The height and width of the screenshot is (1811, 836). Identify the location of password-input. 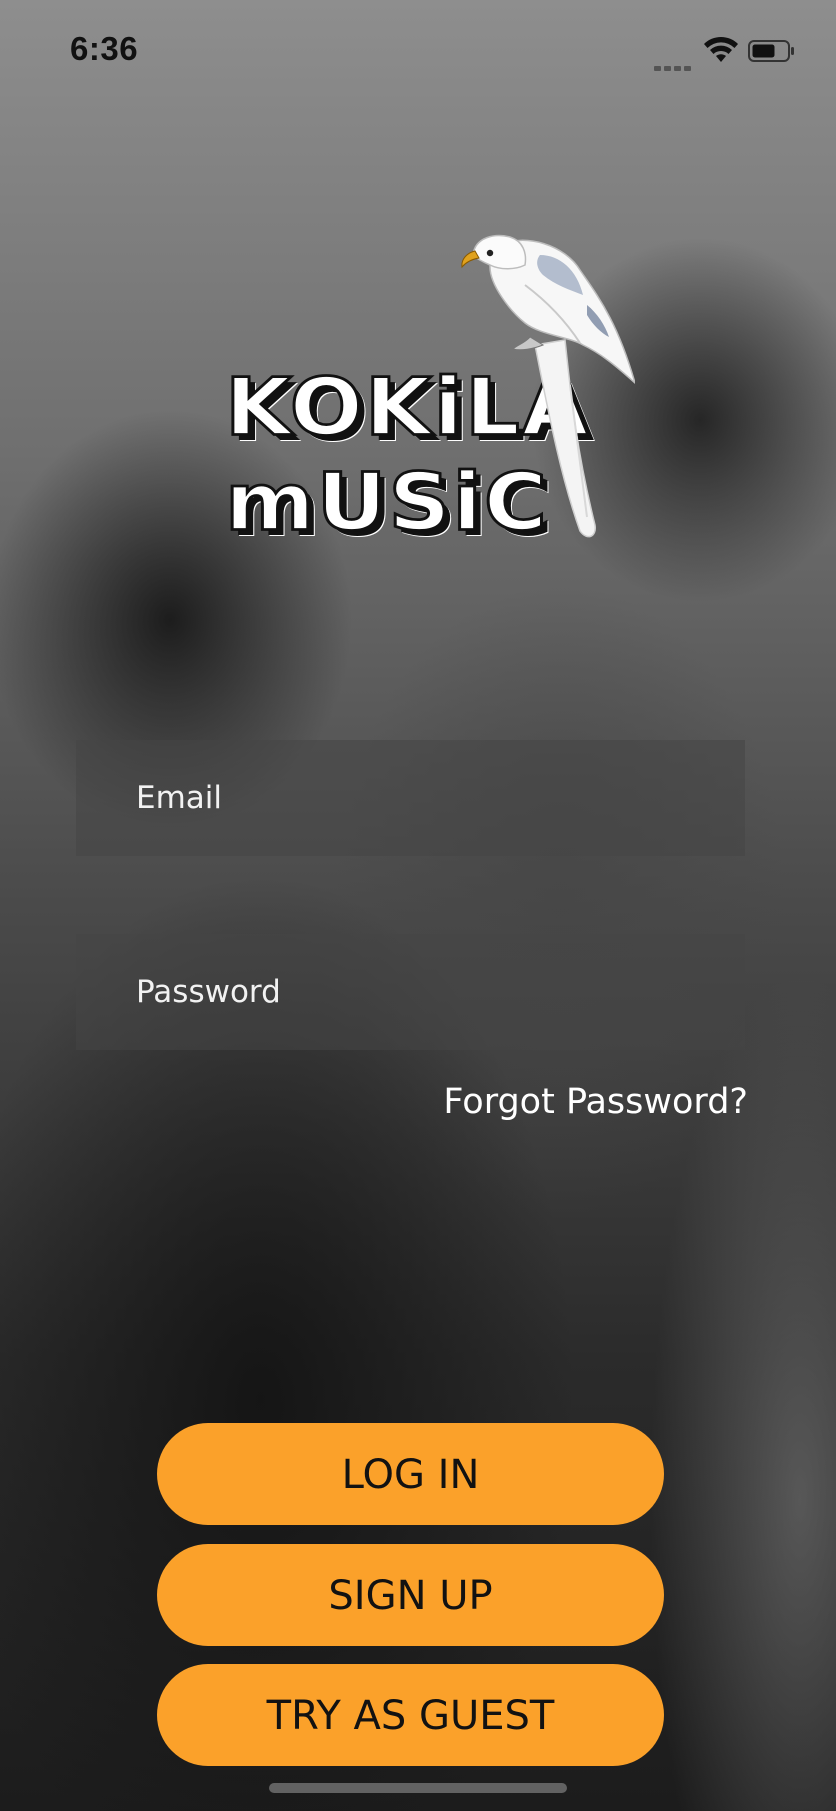
(439, 992).